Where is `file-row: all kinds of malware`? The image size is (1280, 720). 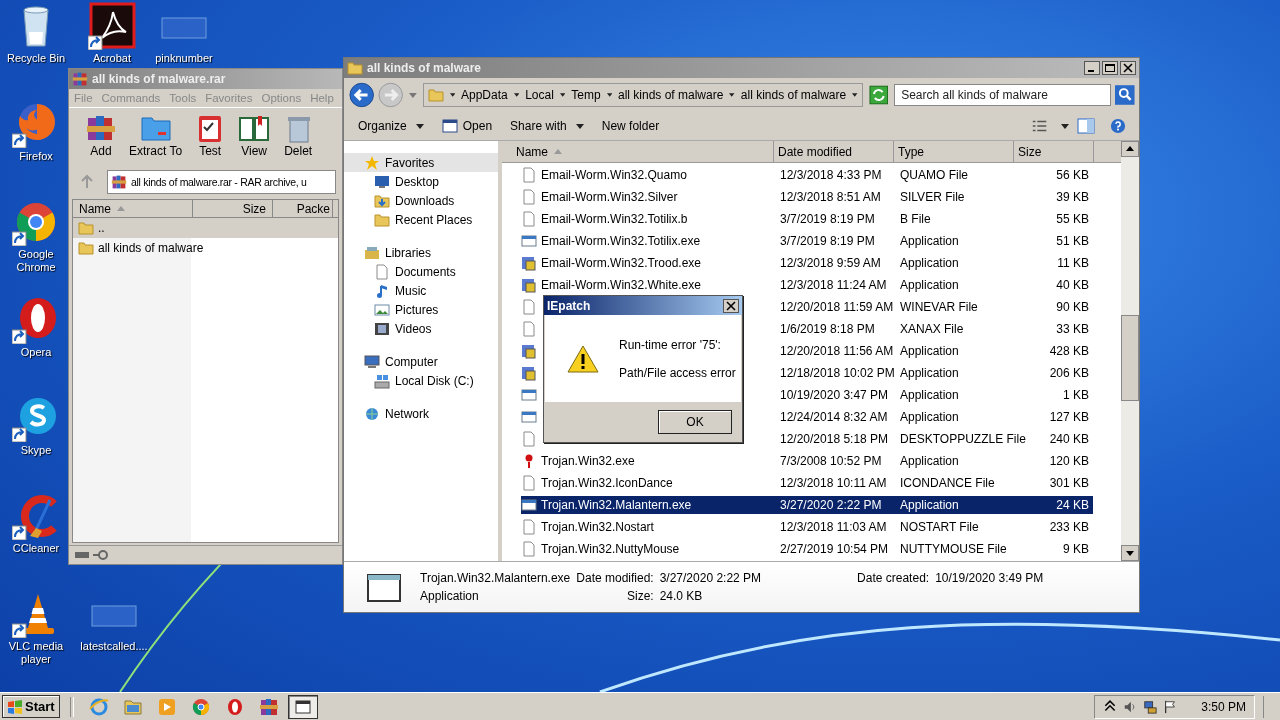 file-row: all kinds of malware is located at coordinates (205, 248).